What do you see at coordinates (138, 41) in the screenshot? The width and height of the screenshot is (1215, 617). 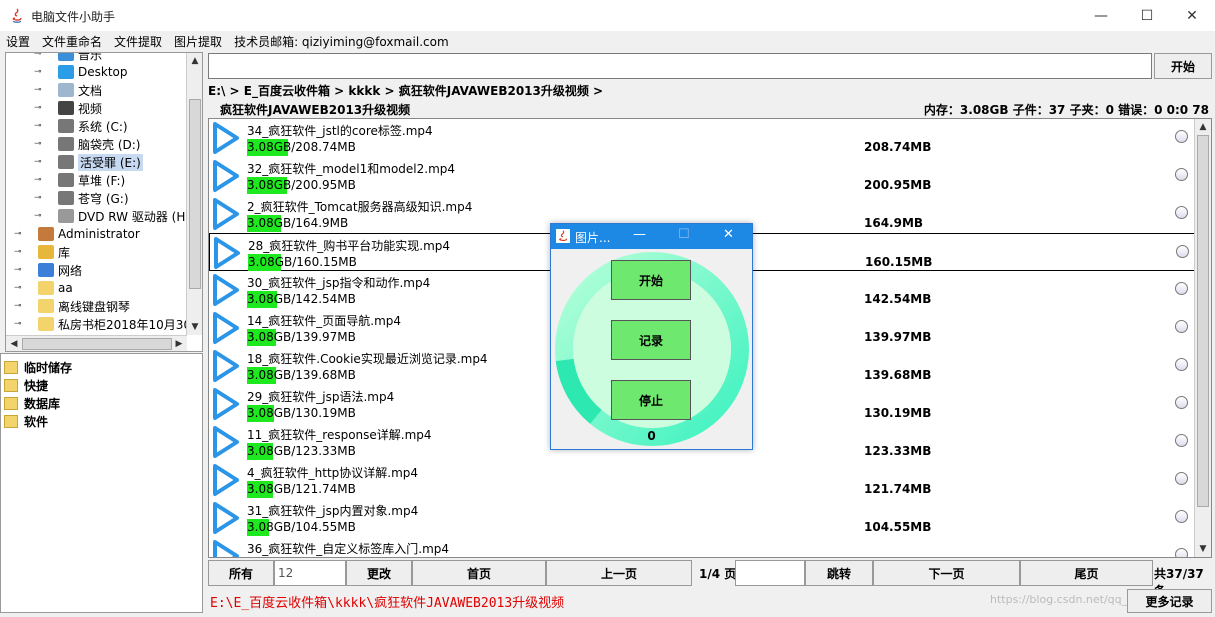 I see `menu-file-extract: 文件提取` at bounding box center [138, 41].